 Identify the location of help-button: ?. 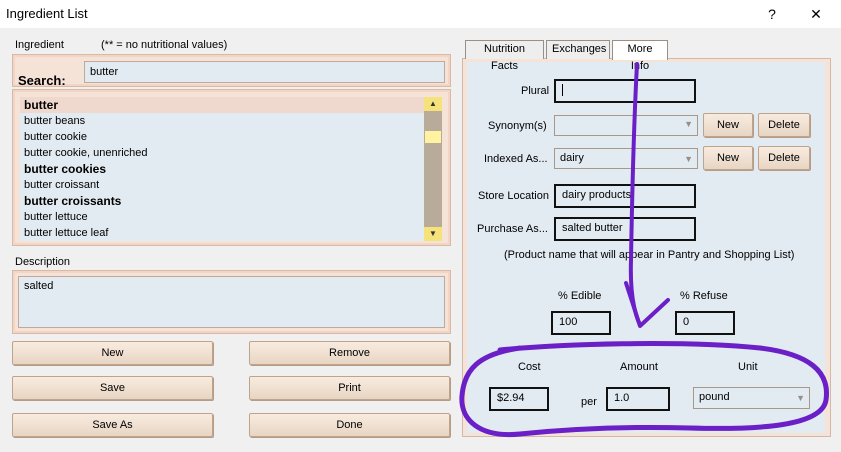
(772, 14).